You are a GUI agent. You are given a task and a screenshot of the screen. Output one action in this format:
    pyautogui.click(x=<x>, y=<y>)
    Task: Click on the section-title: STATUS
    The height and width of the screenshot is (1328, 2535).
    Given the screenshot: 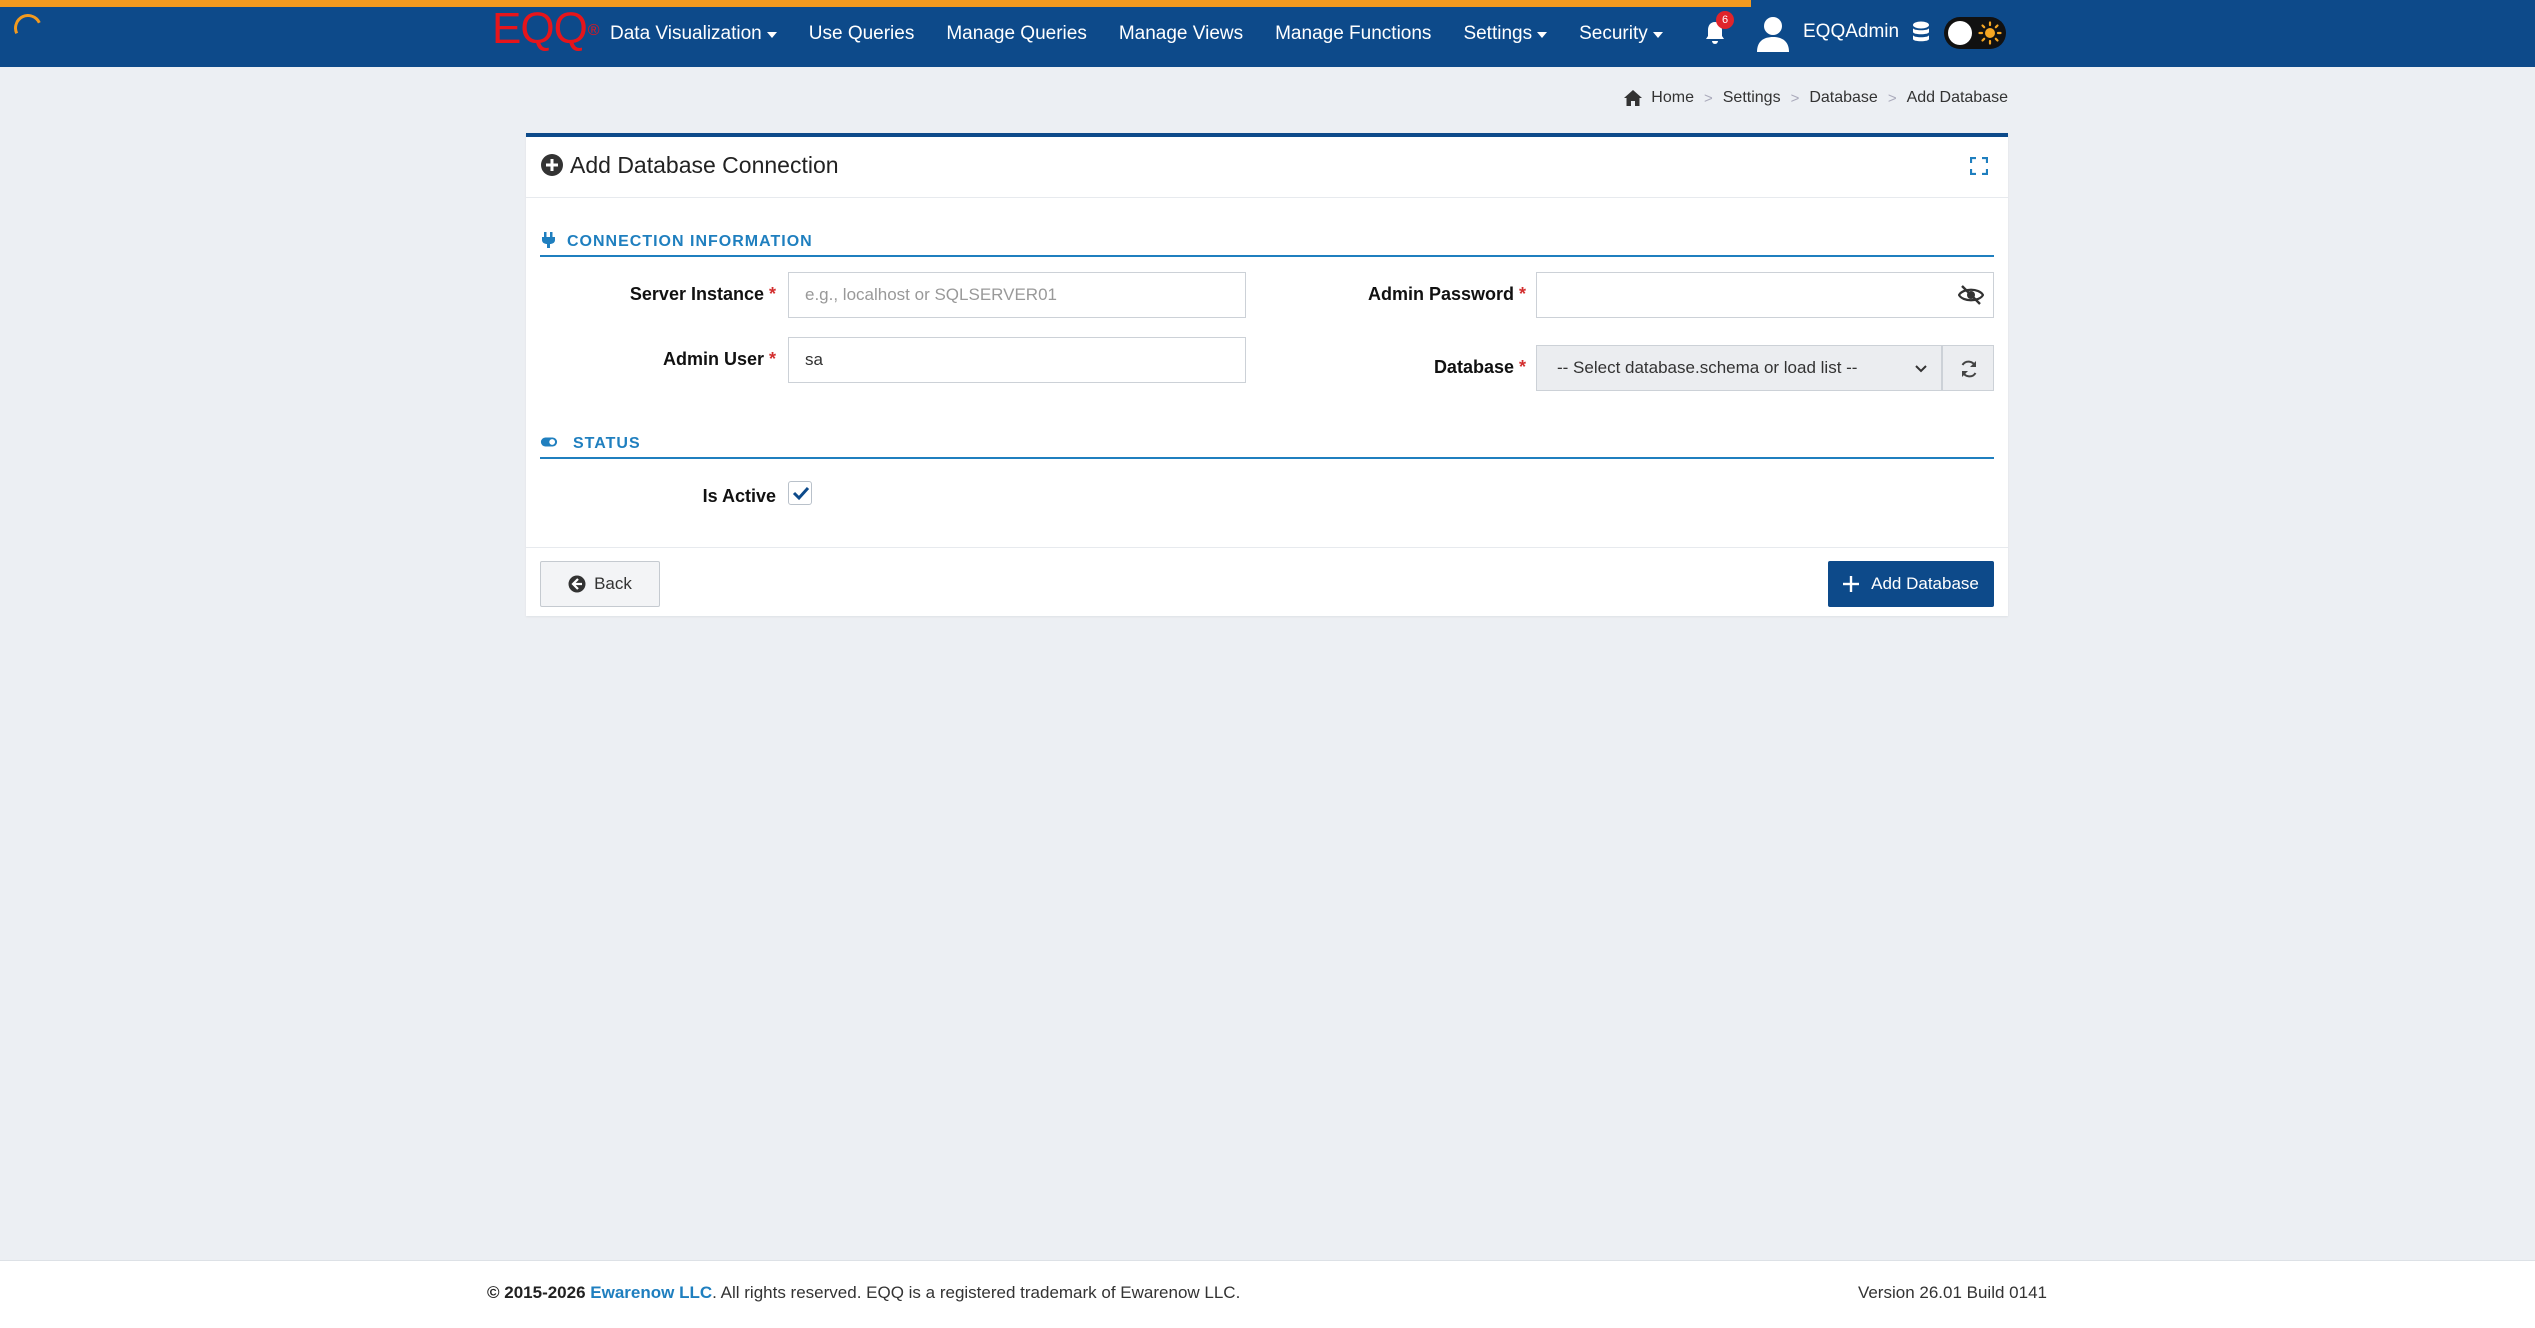 What is the action you would take?
    pyautogui.click(x=607, y=443)
    